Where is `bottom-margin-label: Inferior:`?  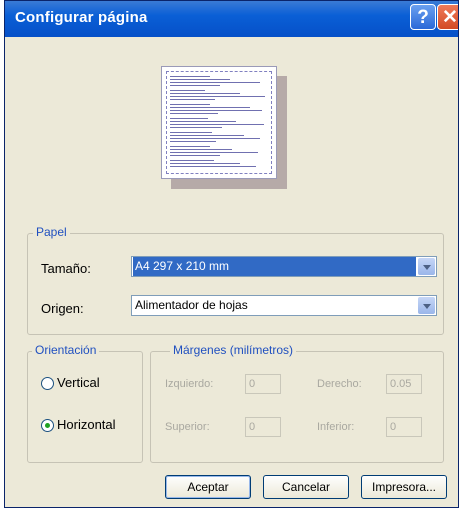 bottom-margin-label: Inferior: is located at coordinates (336, 427).